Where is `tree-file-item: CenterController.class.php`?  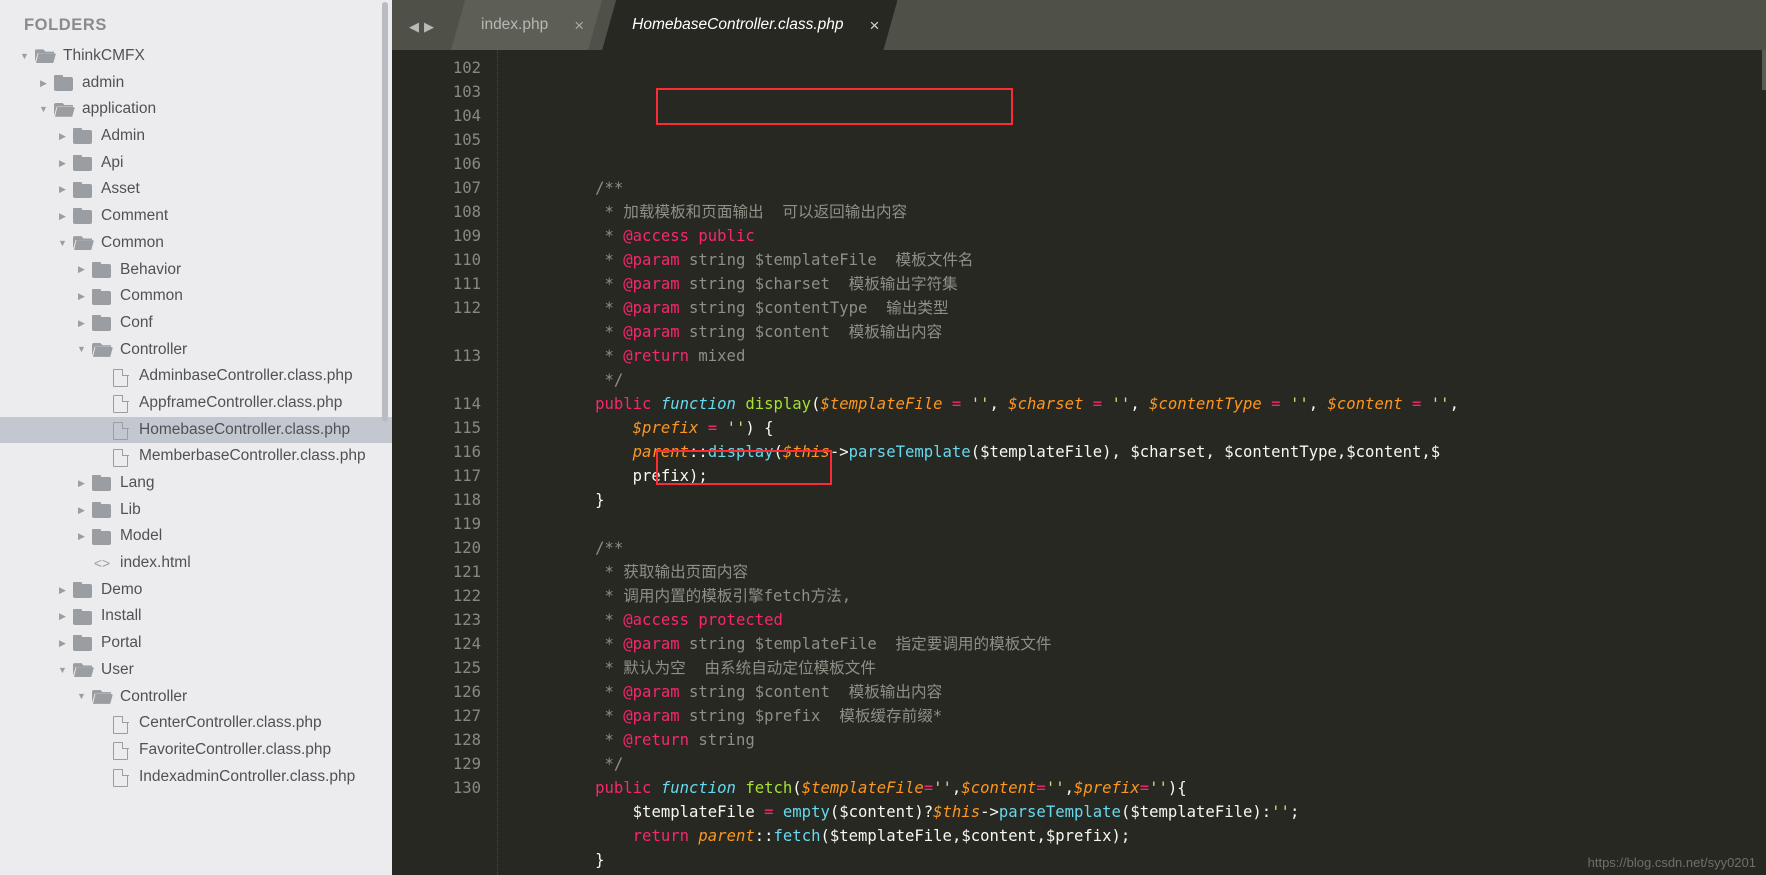 tree-file-item: CenterController.class.php is located at coordinates (196, 723).